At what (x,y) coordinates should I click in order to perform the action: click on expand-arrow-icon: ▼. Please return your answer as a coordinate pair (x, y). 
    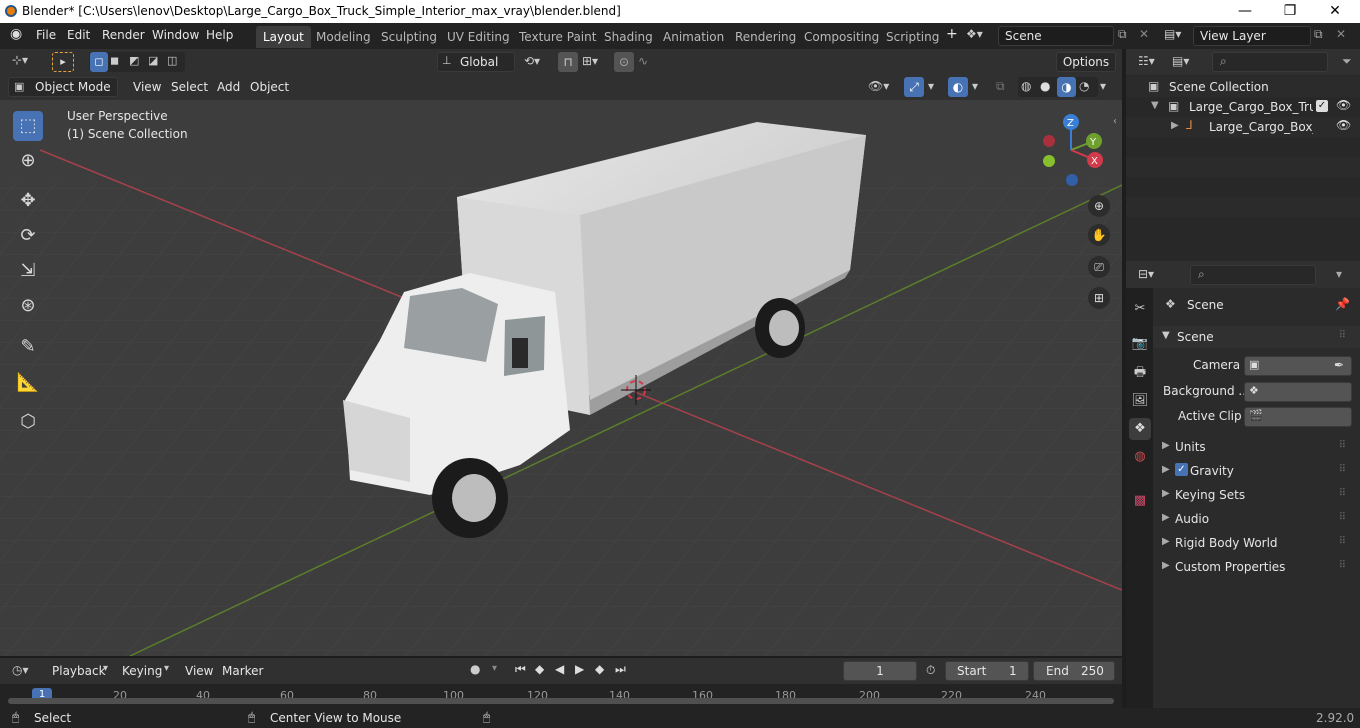
    Looking at the image, I should click on (1155, 105).